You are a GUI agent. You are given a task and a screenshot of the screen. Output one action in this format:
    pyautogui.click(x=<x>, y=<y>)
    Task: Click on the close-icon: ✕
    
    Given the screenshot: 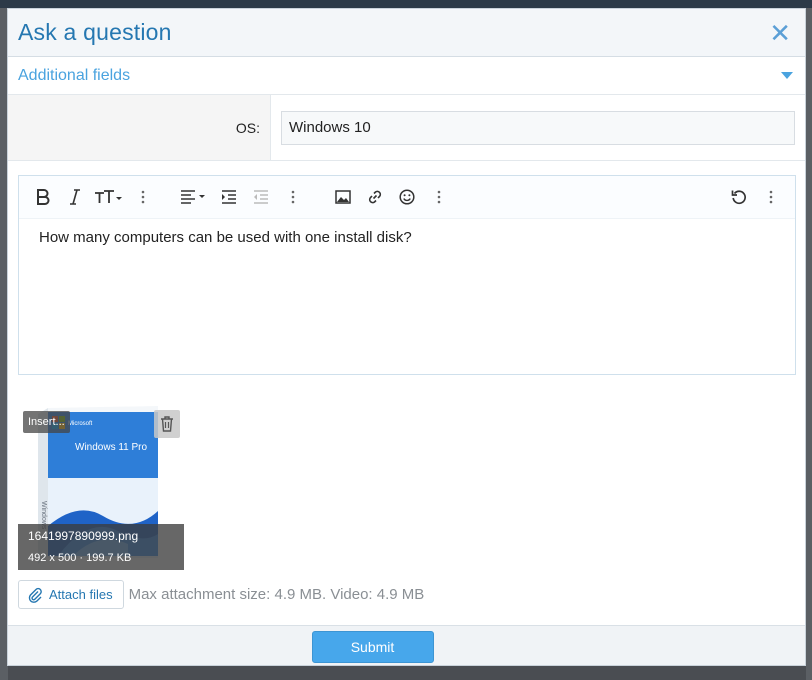 What is the action you would take?
    pyautogui.click(x=780, y=33)
    